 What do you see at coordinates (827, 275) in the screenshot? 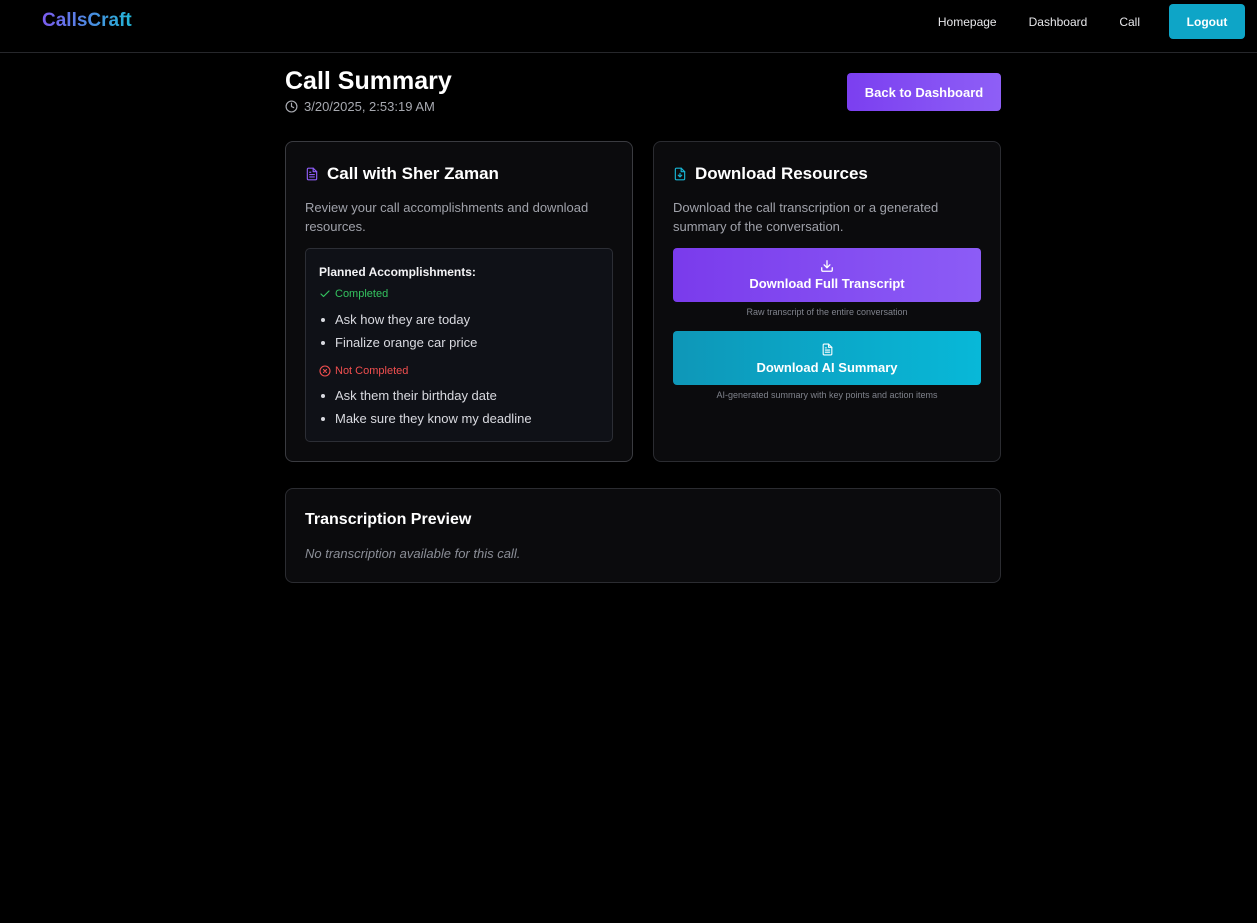
I see `download-transcript-button: Download Full Transcript` at bounding box center [827, 275].